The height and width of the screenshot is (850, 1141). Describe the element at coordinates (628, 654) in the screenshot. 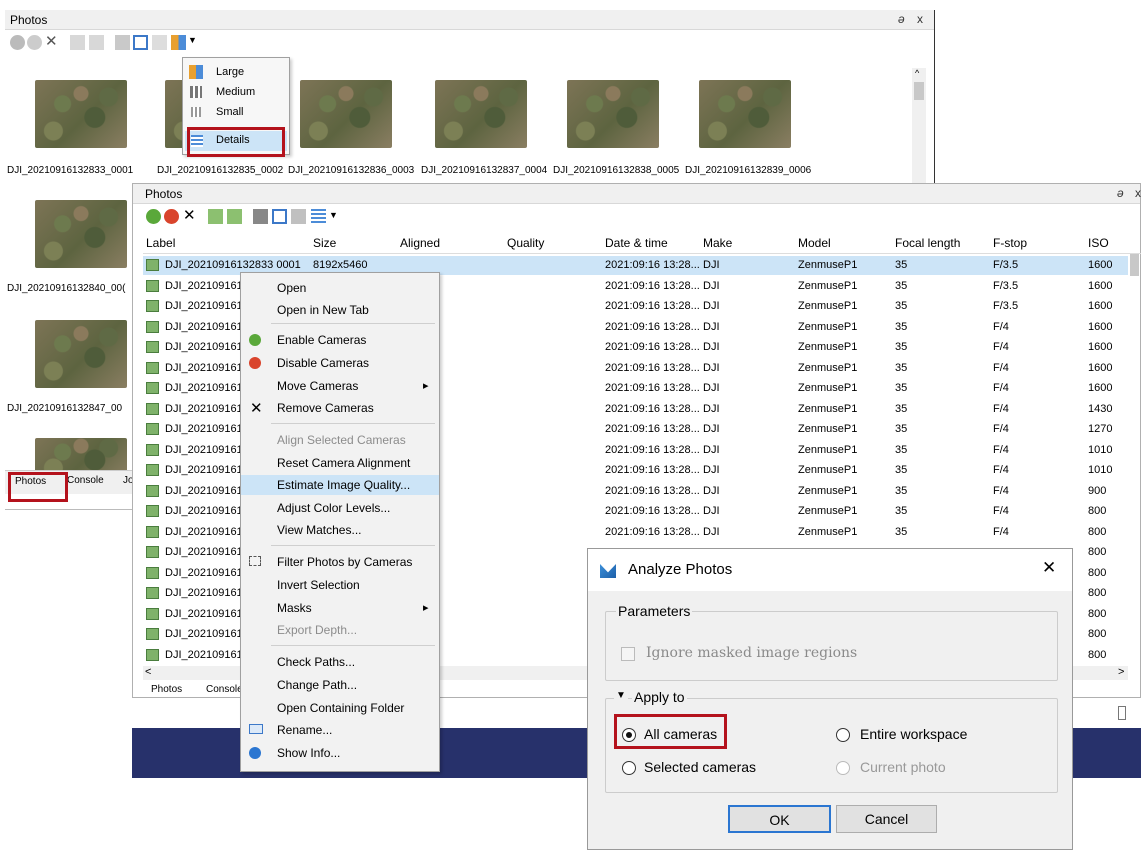

I see `ignore-masked-checkbox` at that location.